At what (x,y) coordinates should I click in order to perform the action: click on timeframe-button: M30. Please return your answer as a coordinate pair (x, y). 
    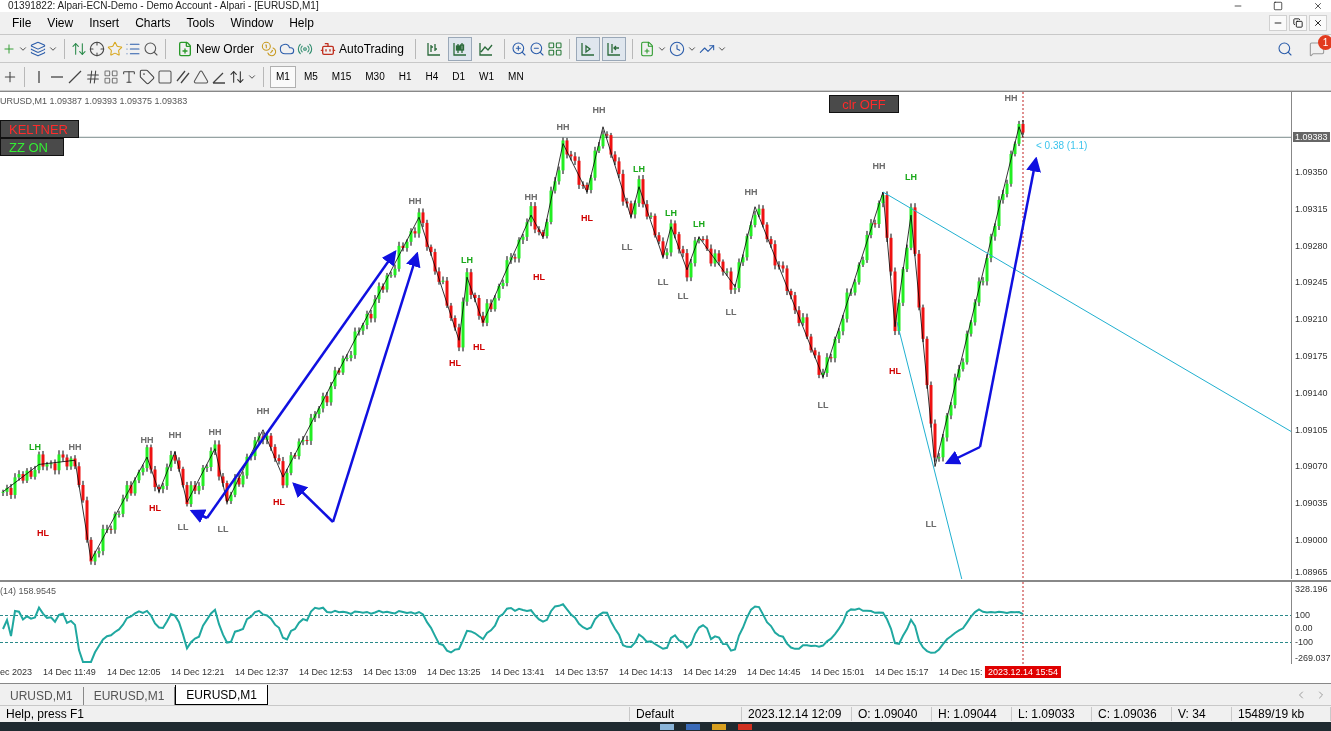
    Looking at the image, I should click on (375, 76).